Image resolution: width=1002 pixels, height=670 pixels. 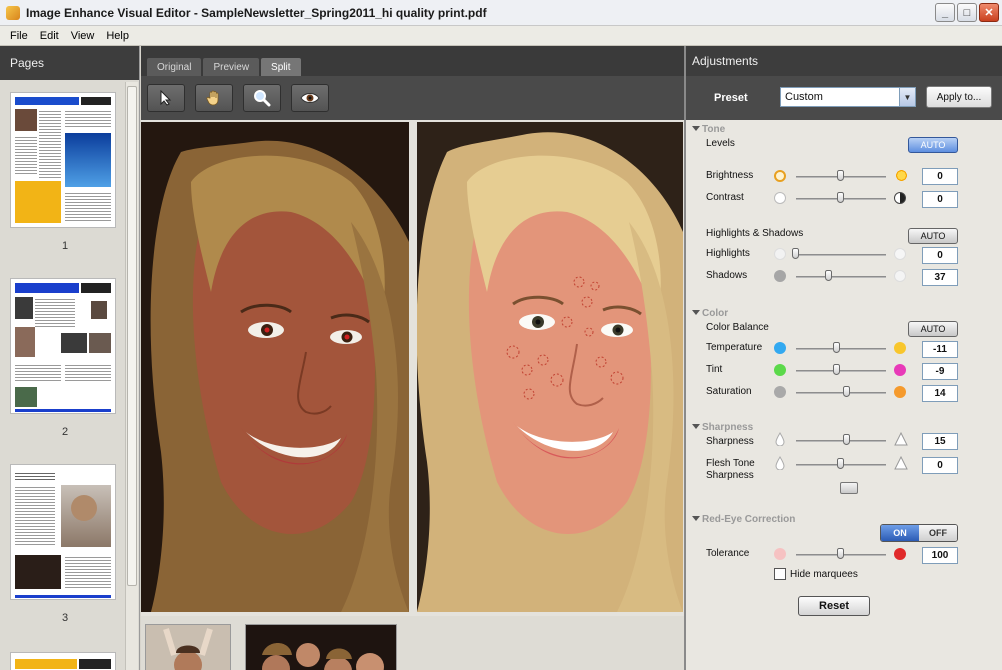 I want to click on shadows-low-icon, so click(x=780, y=276).